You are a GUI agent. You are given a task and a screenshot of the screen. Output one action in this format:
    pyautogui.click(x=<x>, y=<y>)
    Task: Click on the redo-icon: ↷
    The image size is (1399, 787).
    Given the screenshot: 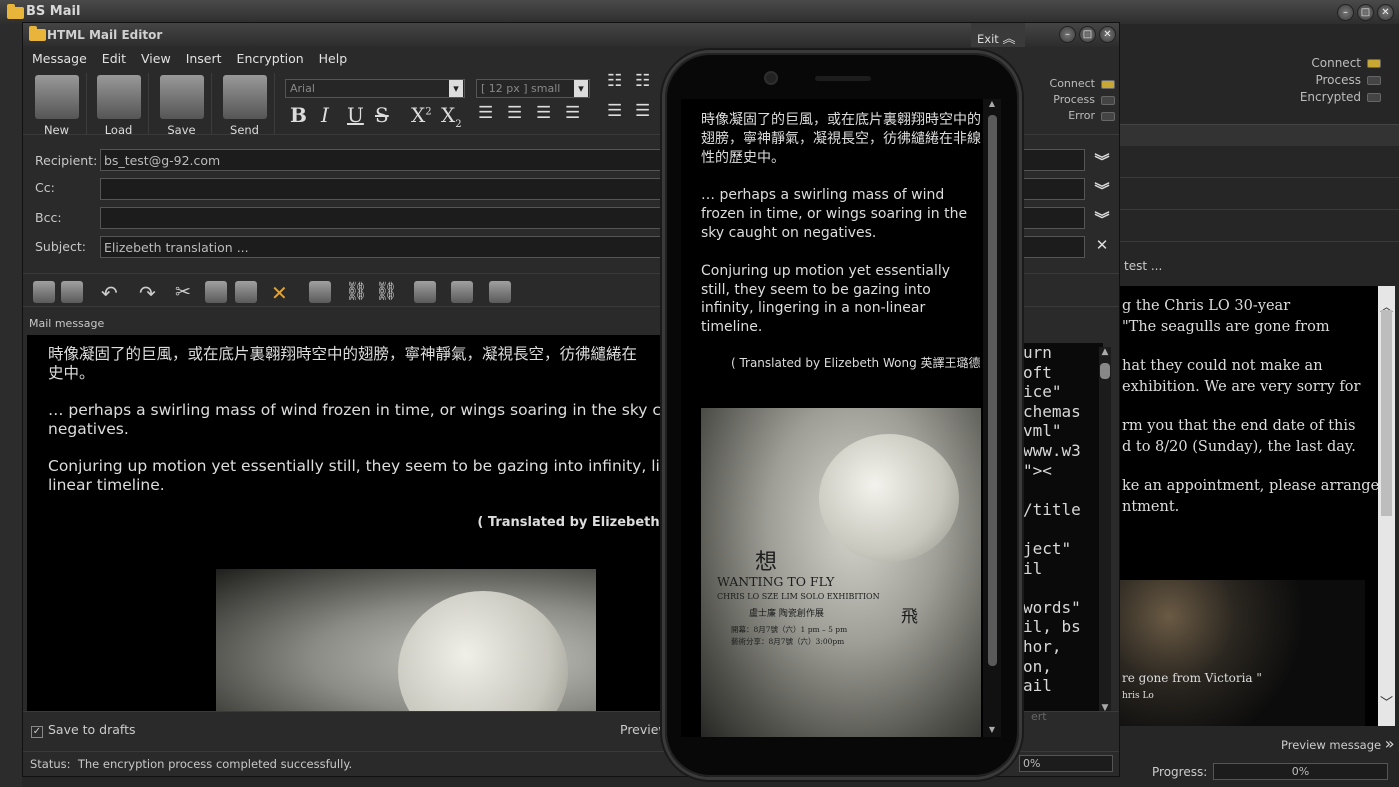 What is the action you would take?
    pyautogui.click(x=150, y=293)
    